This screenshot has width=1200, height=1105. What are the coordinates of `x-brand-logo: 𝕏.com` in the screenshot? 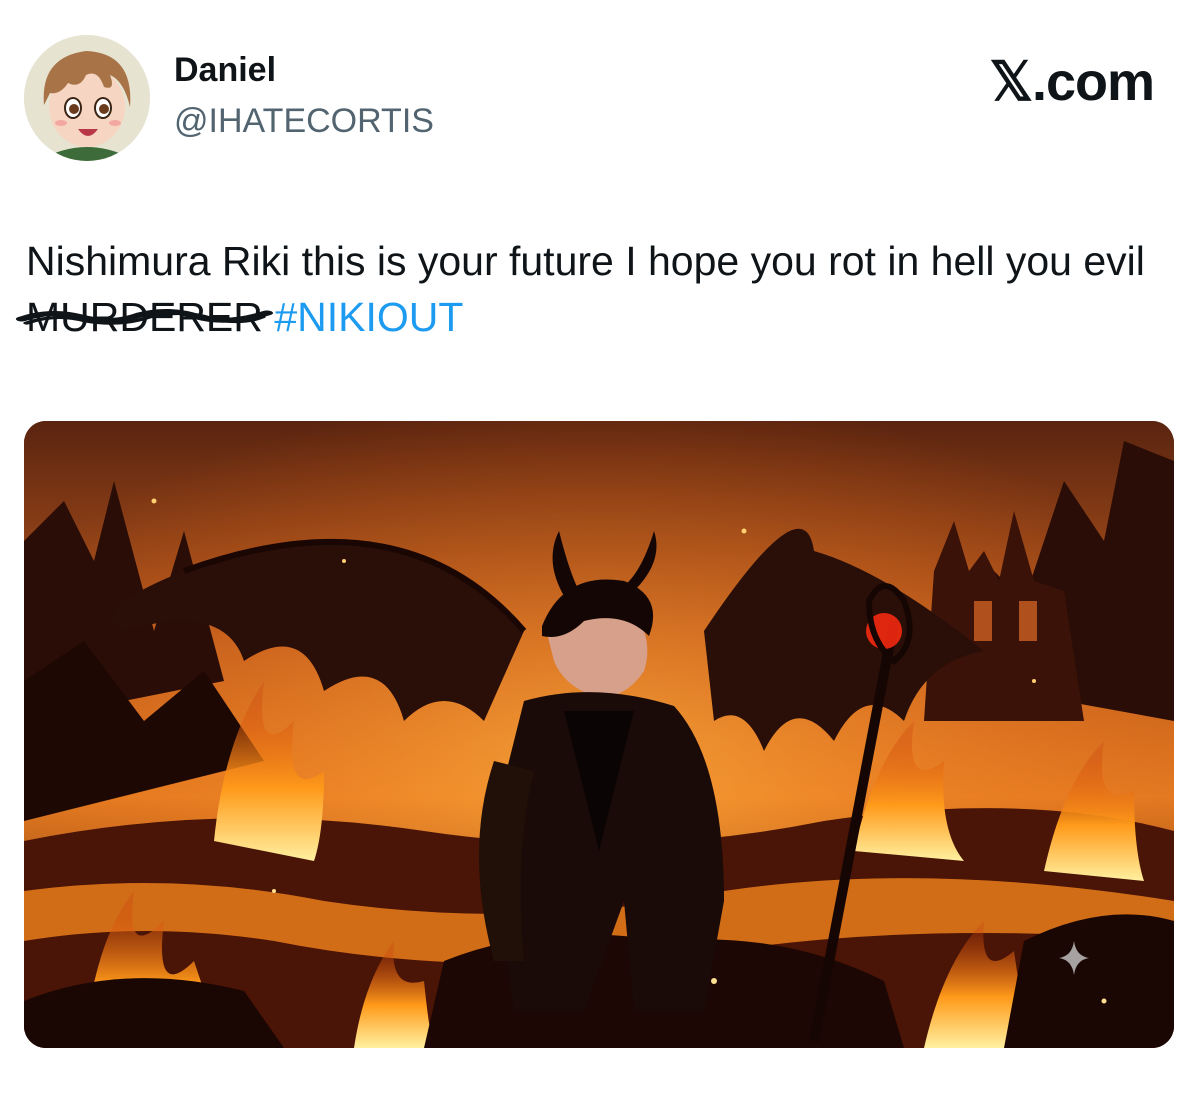 It's located at (1072, 82).